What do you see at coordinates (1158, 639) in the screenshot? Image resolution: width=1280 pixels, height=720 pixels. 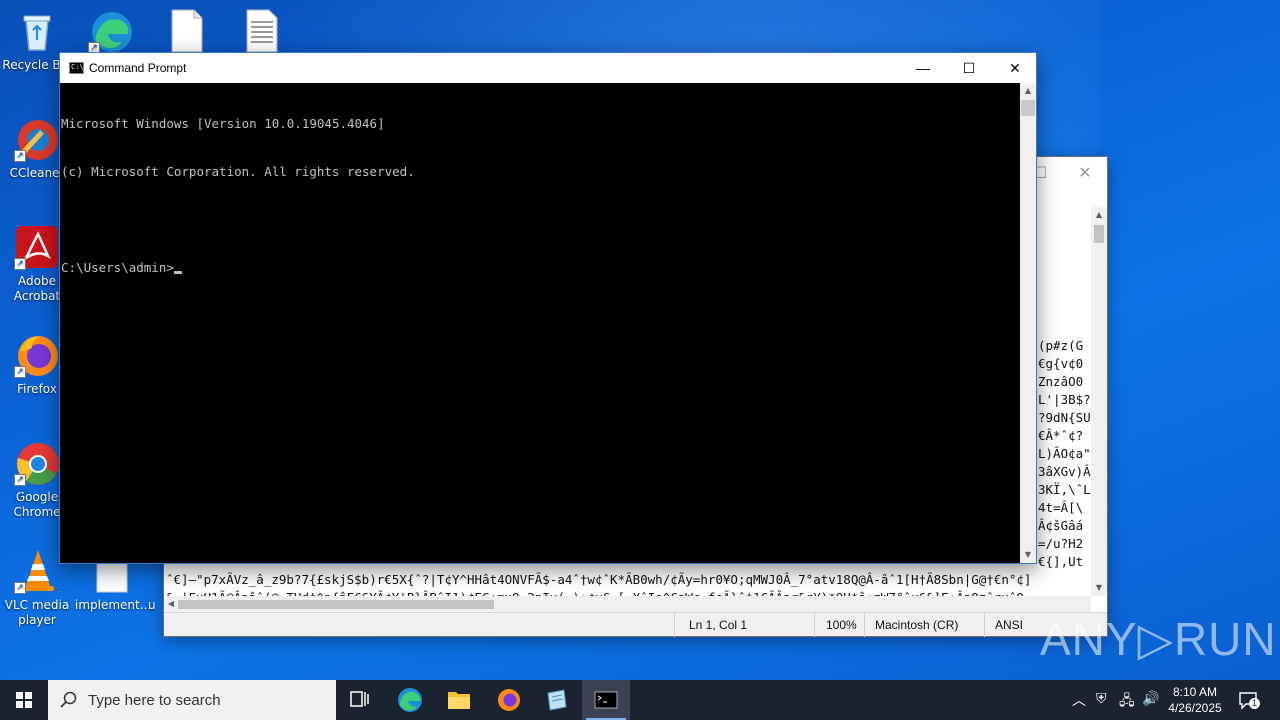 I see `anyrun-watermark: ANY▷RUN` at bounding box center [1158, 639].